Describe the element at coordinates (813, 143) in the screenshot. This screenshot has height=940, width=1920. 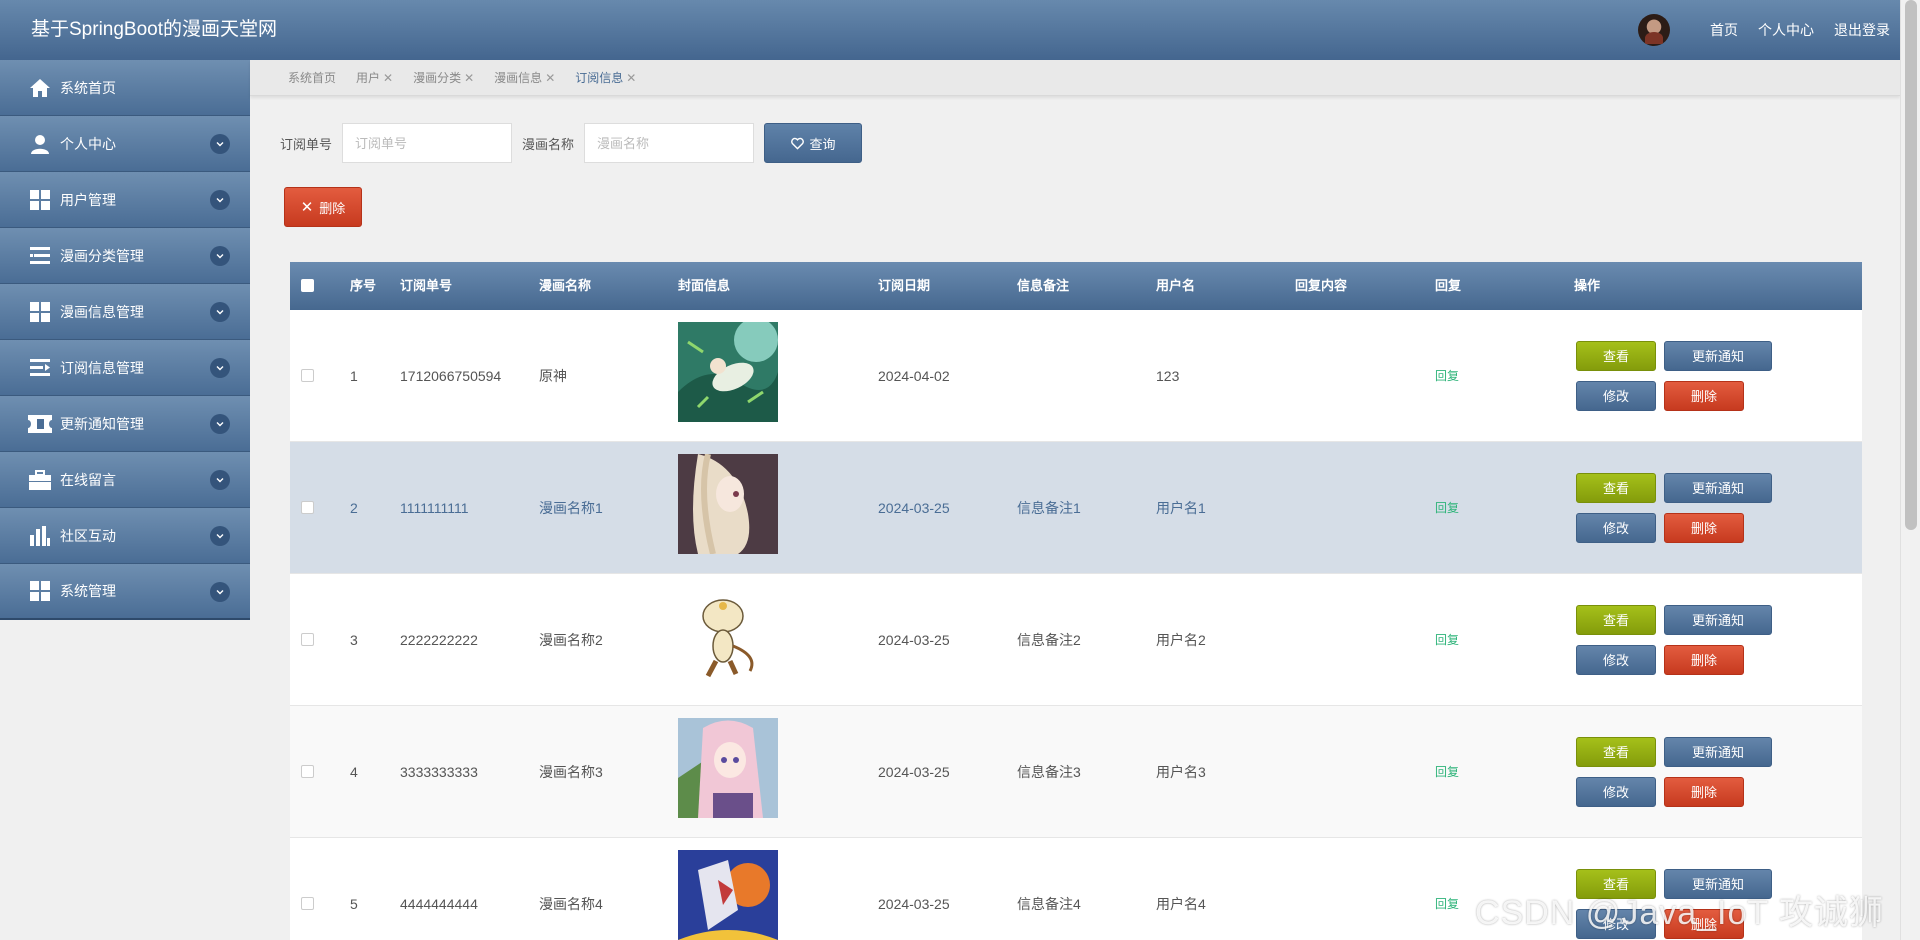
I see `query-button: 查询` at that location.